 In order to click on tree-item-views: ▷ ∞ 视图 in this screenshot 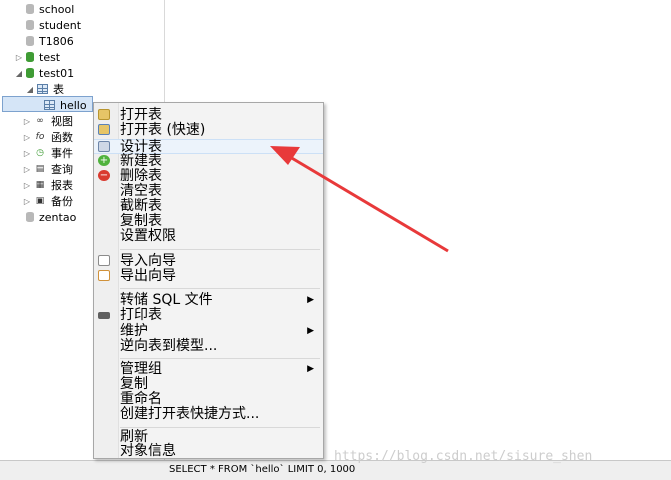, I will do `click(48, 121)`.